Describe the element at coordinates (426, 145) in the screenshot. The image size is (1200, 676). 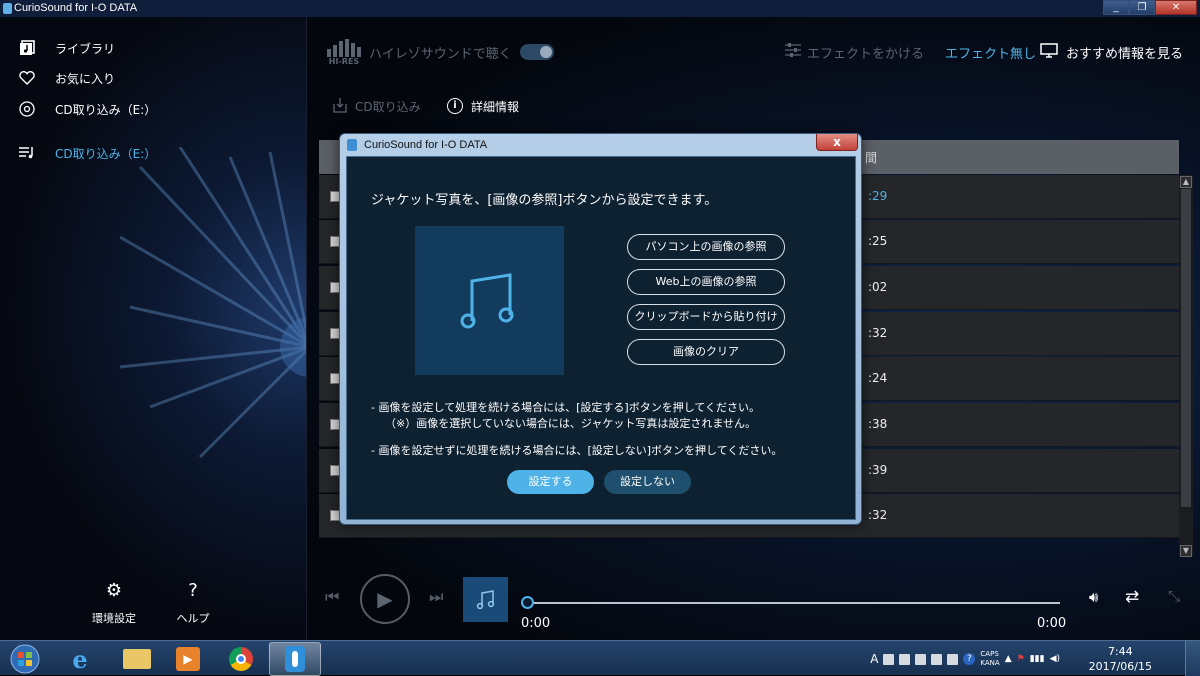
I see `dialog-title: CurioSound for I-O DATA` at that location.